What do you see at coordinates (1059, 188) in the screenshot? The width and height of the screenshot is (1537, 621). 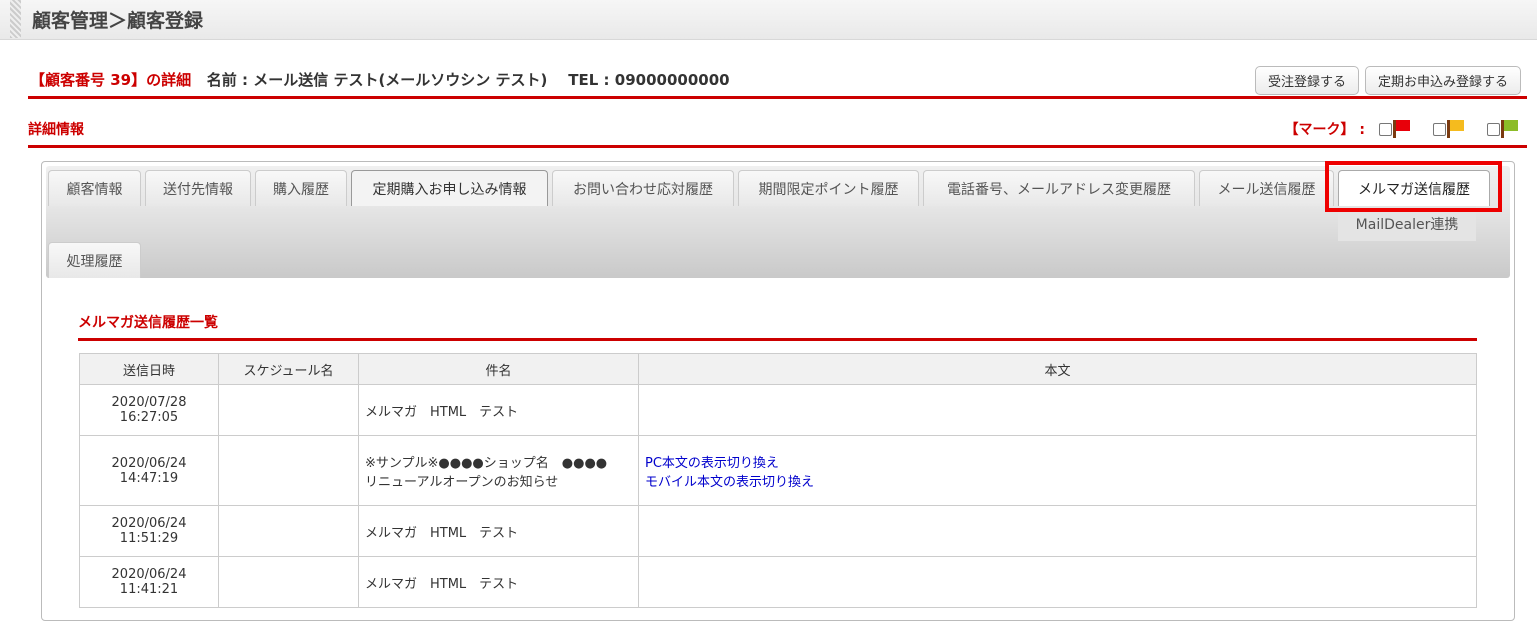 I see `tab-contact-change-history: 電話番号、メールアドレス変更履歴` at bounding box center [1059, 188].